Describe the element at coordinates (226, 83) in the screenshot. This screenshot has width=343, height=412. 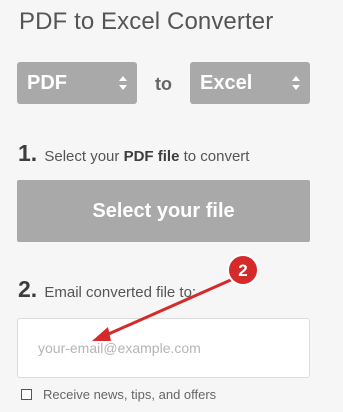
I see `to-format-value: Excel` at that location.